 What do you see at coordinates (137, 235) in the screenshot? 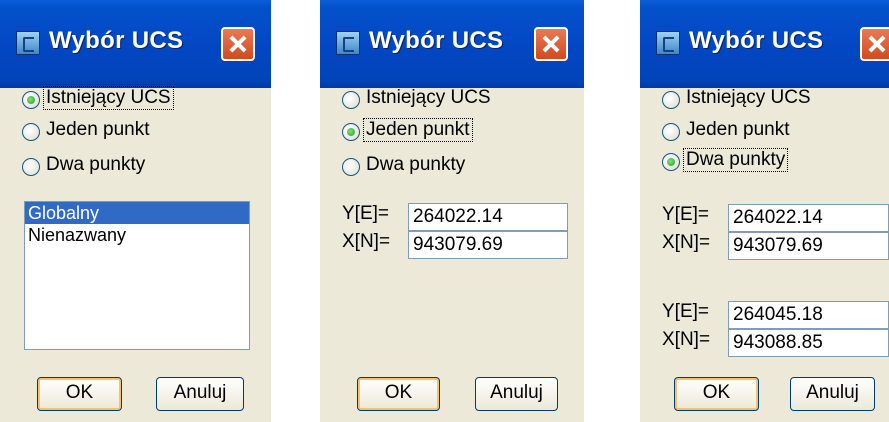
I see `list-item: Nienazwany` at bounding box center [137, 235].